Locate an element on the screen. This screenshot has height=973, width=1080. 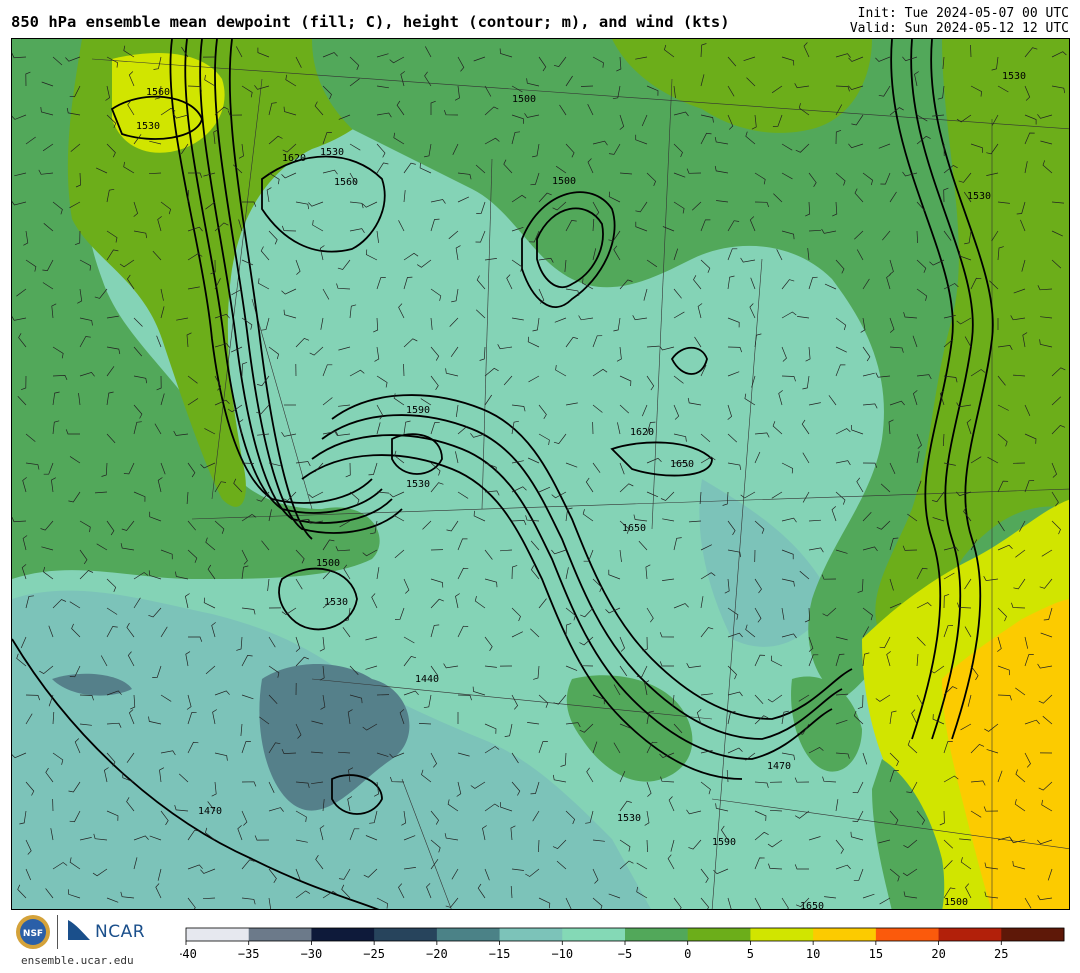
colorbar-tick-label: −25 is located at coordinates (374, 954).